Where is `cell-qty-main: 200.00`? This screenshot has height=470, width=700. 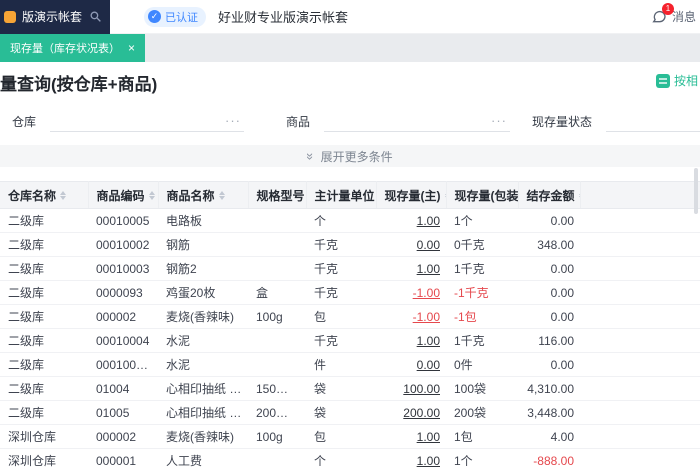 cell-qty-main: 200.00 is located at coordinates (411, 412).